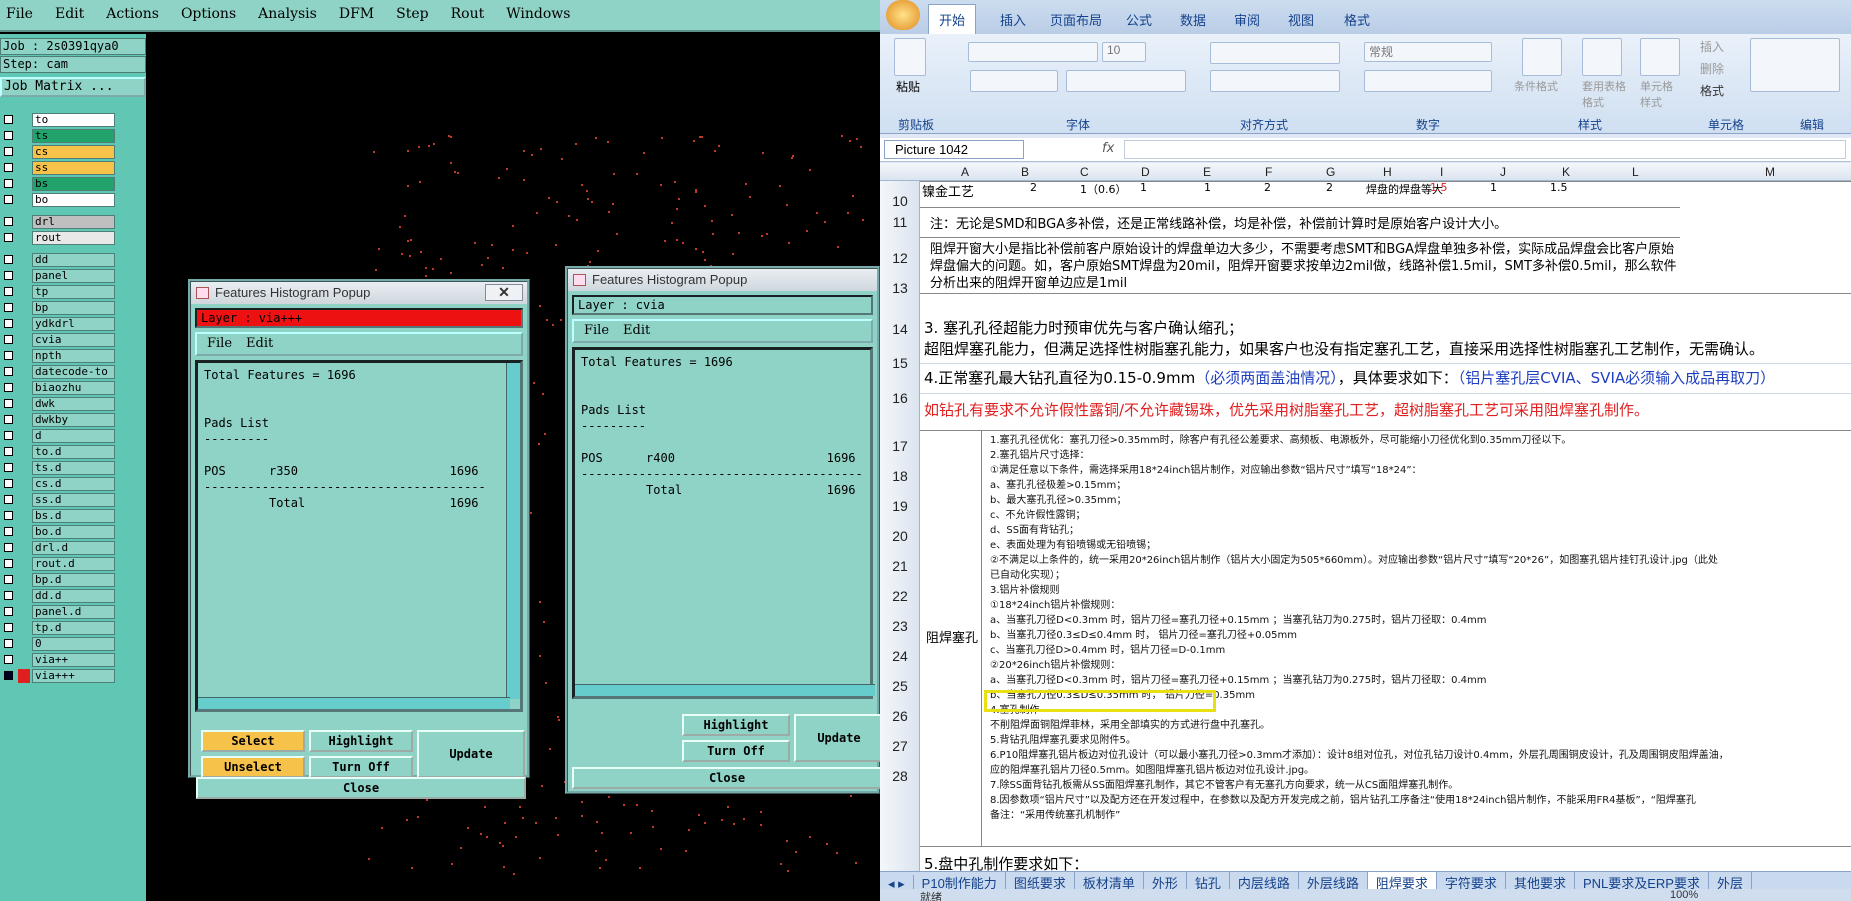 The image size is (1851, 901). I want to click on number-format-dropdown: 常规, so click(1428, 52).